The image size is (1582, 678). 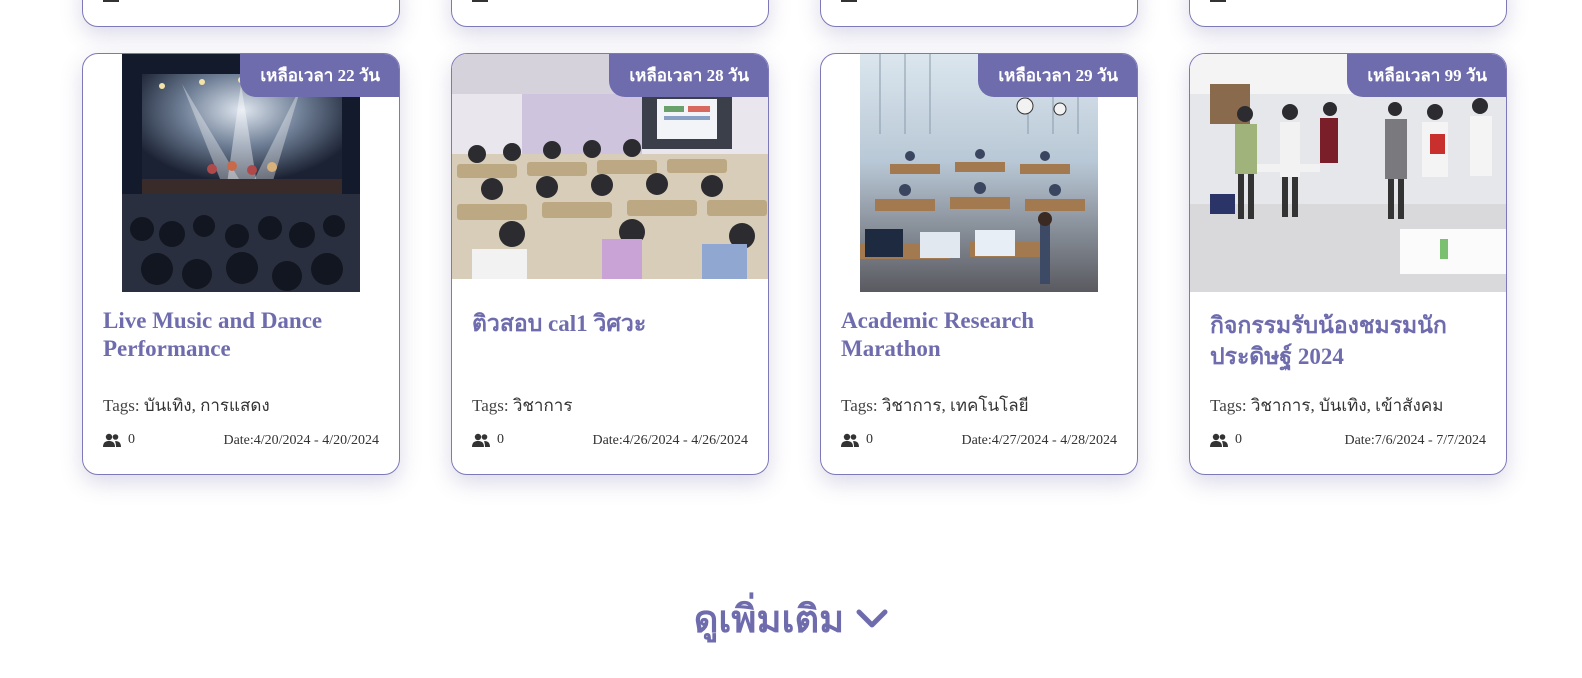 What do you see at coordinates (542, 405) in the screenshot?
I see `tags-value: วิชาการ` at bounding box center [542, 405].